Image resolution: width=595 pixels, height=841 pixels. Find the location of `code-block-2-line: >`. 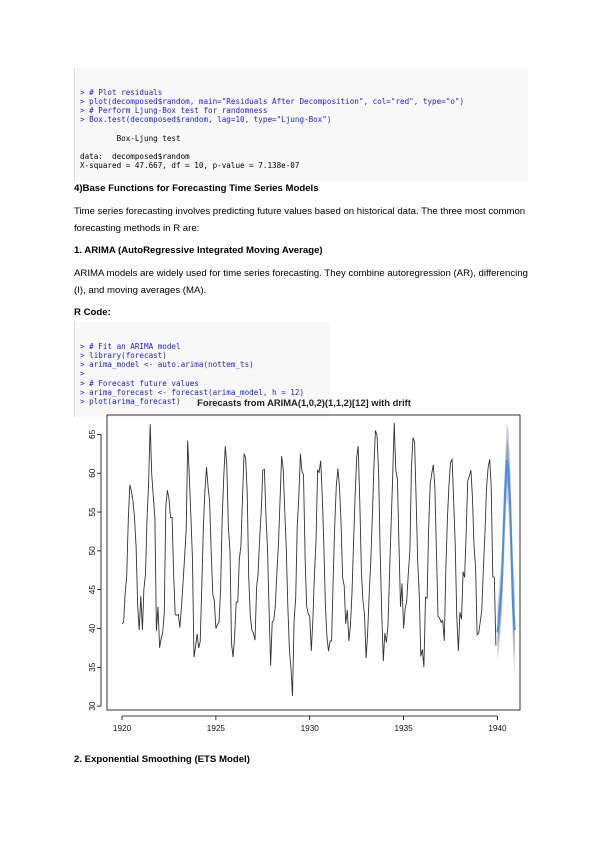

code-block-2-line: > is located at coordinates (82, 374).